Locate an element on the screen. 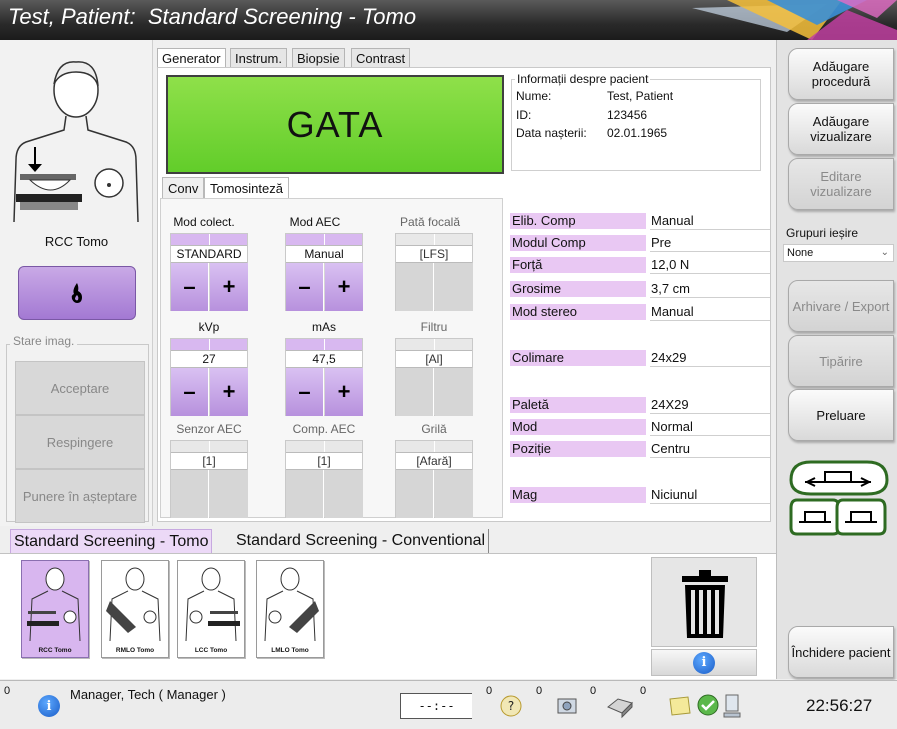  tab-tomosinteza: Tomosinteză is located at coordinates (246, 188).